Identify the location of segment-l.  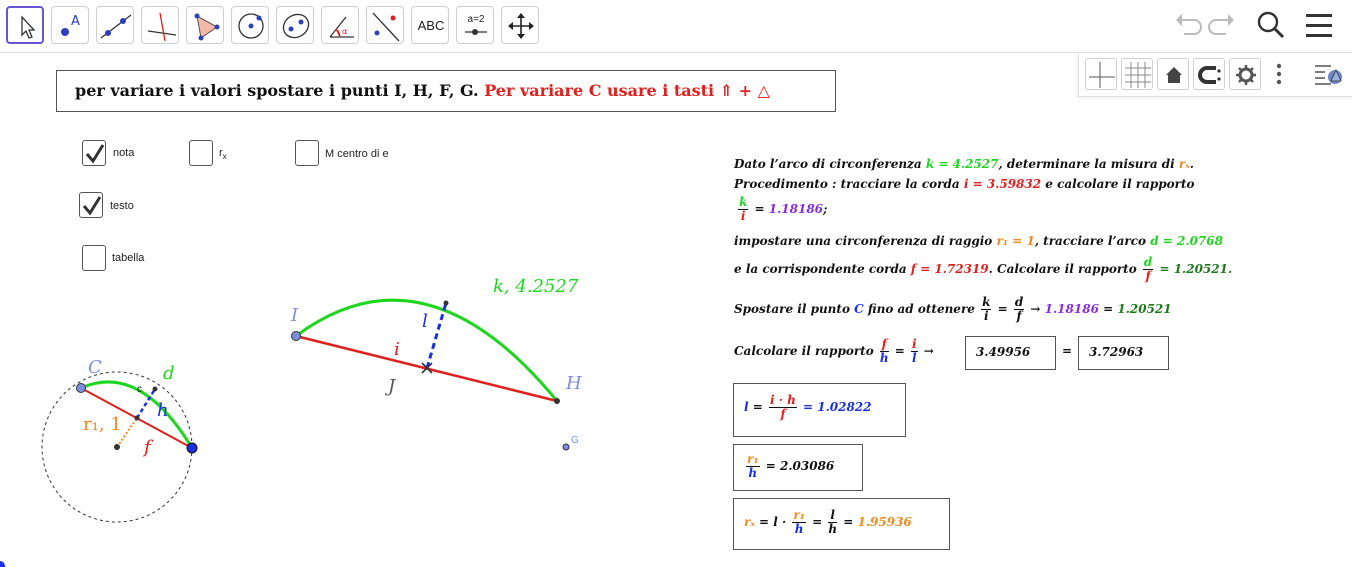
(436, 335).